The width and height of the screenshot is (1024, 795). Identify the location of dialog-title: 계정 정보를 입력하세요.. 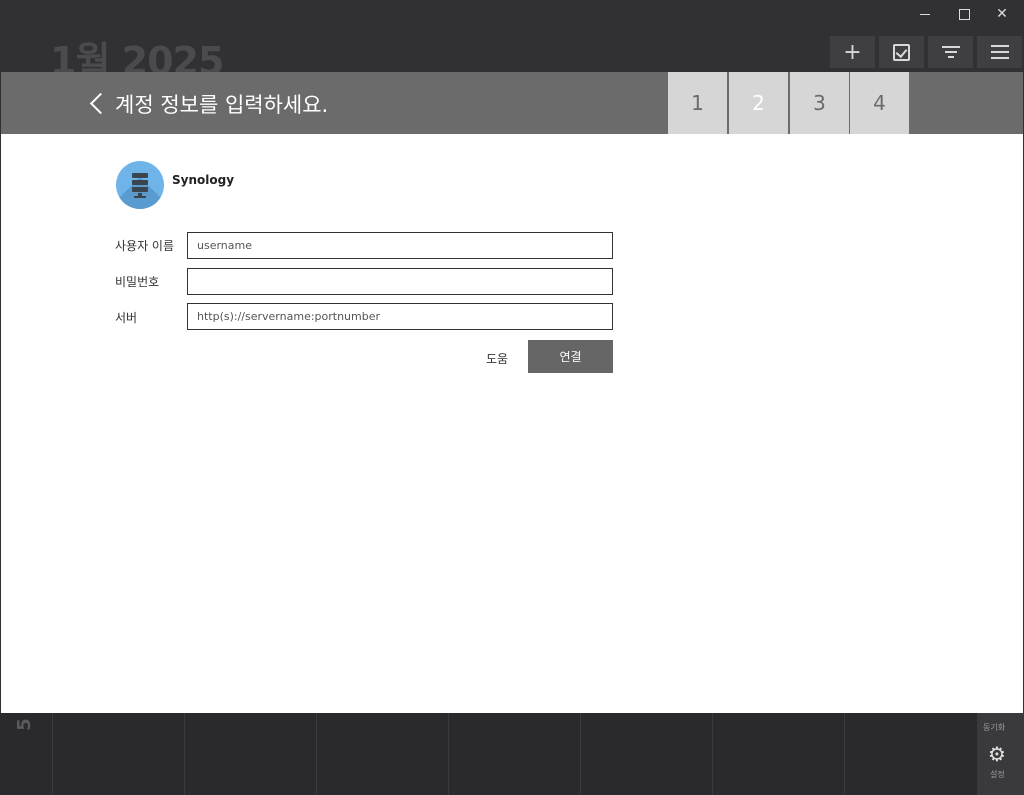
(222, 105).